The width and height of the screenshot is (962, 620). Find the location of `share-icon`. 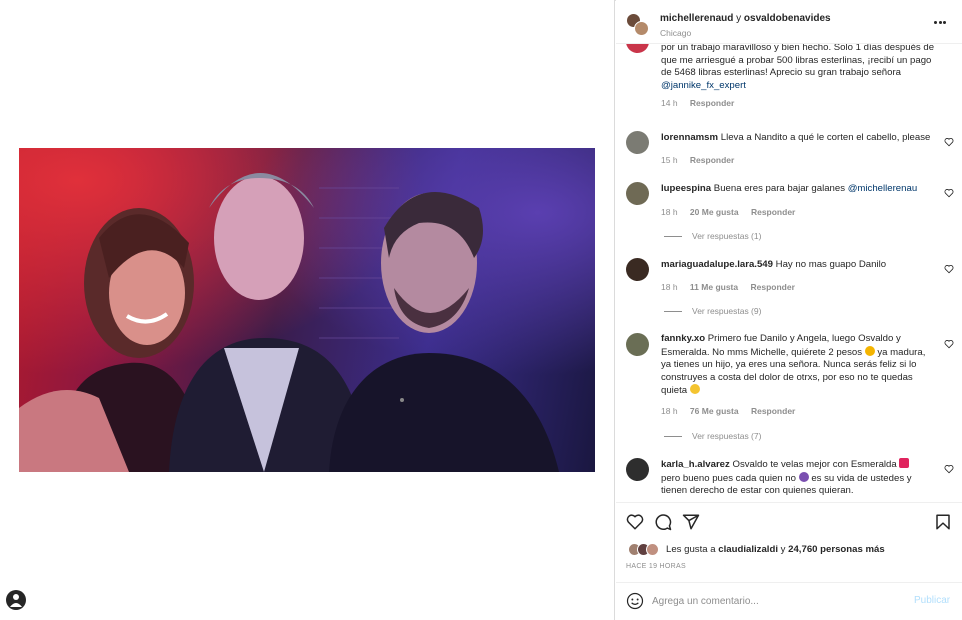

share-icon is located at coordinates (691, 522).